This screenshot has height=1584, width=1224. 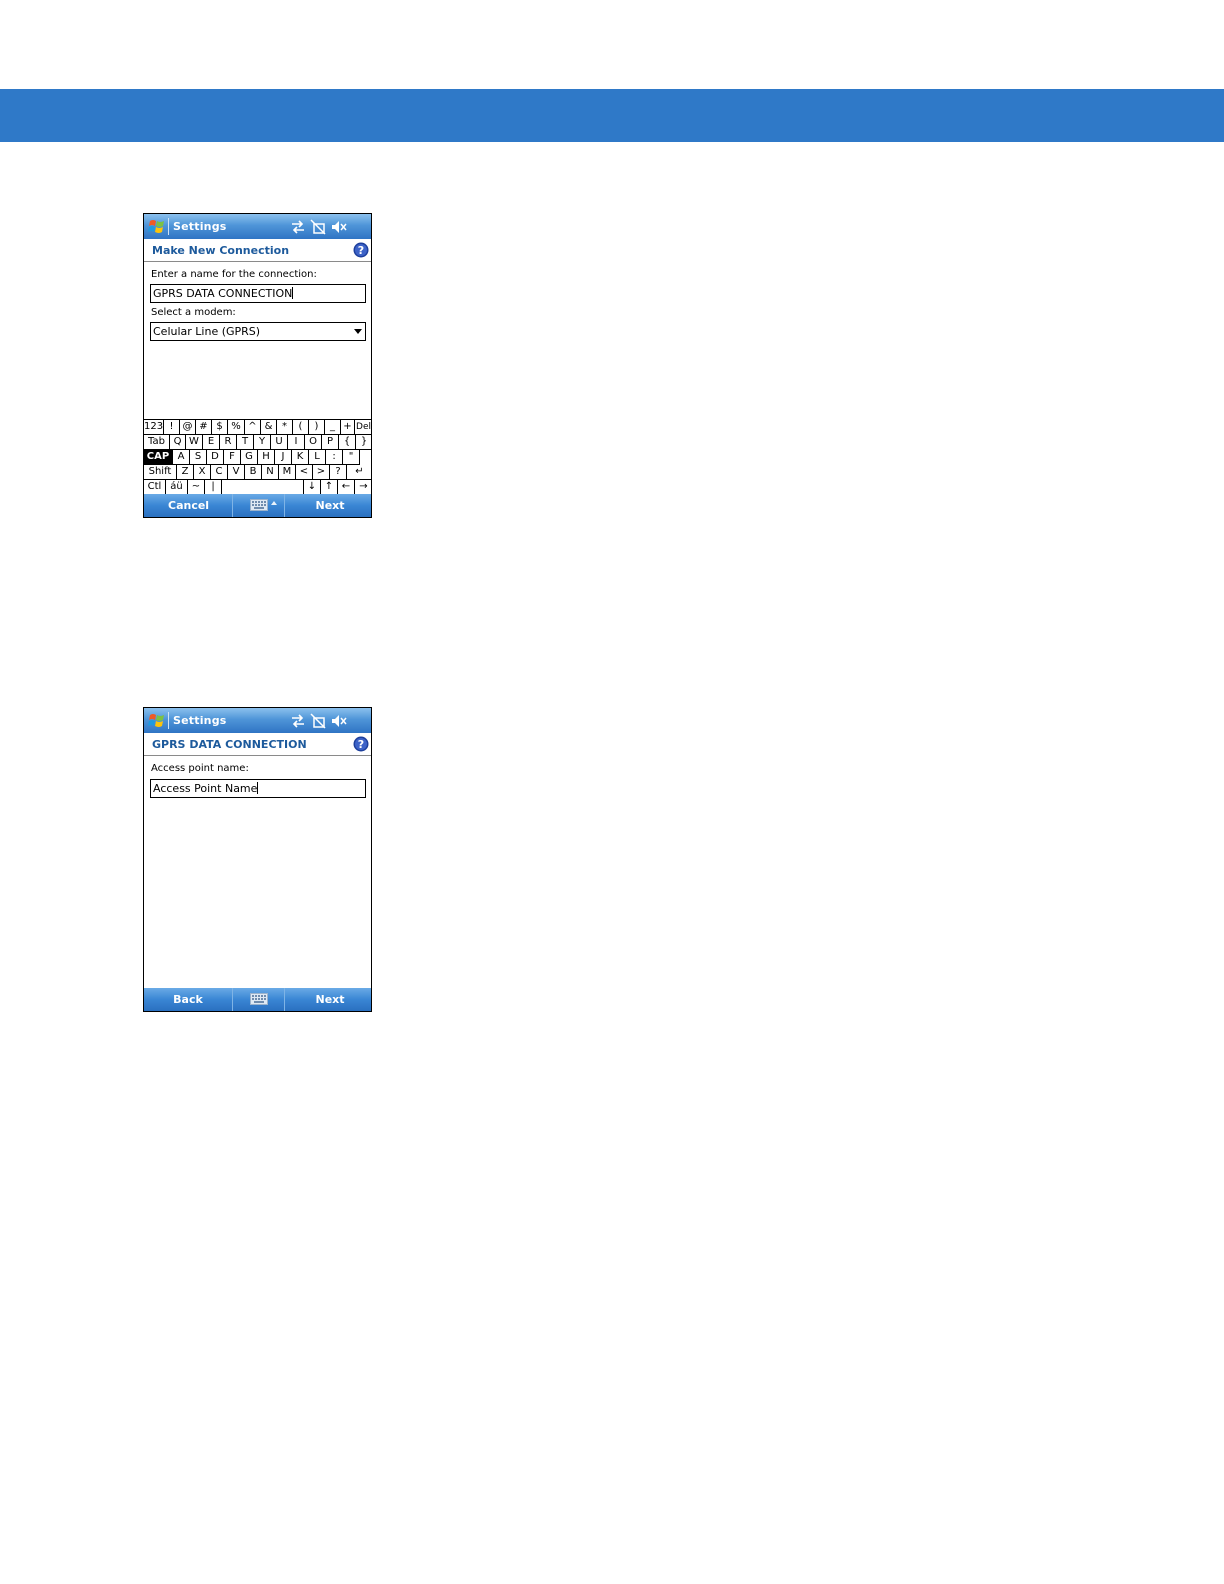 I want to click on keyboard-row-2: Tab Q W E R T Y U I O P { }, so click(x=257, y=442).